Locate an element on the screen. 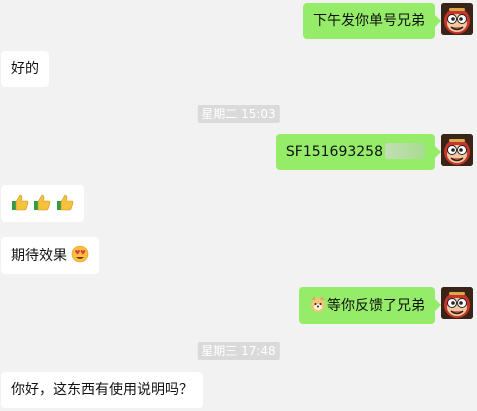 This screenshot has width=477, height=411. message-text: 好的 is located at coordinates (25, 69).